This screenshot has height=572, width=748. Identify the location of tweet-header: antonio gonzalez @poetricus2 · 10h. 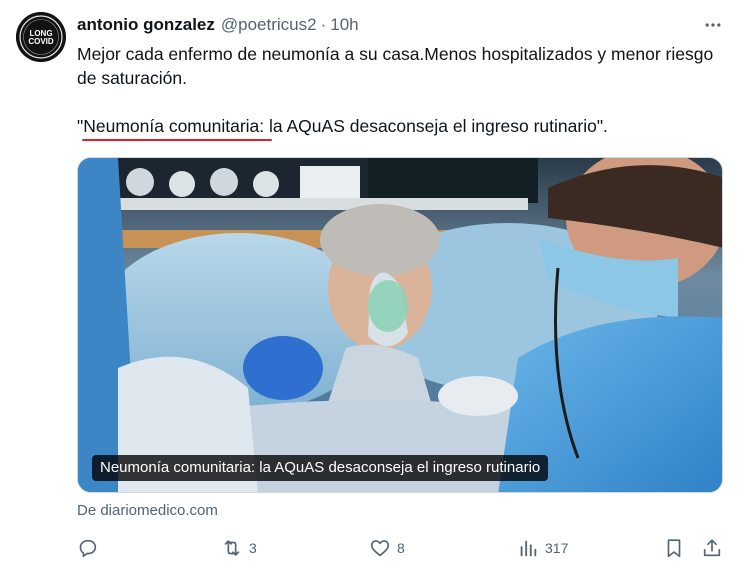
(218, 25).